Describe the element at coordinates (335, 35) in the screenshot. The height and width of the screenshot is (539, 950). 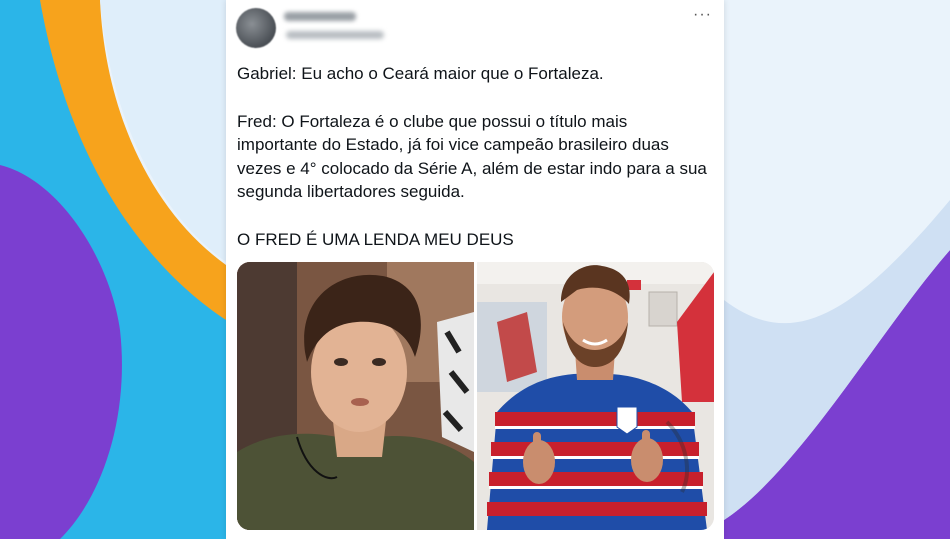
I see `author-handle-redacted` at that location.